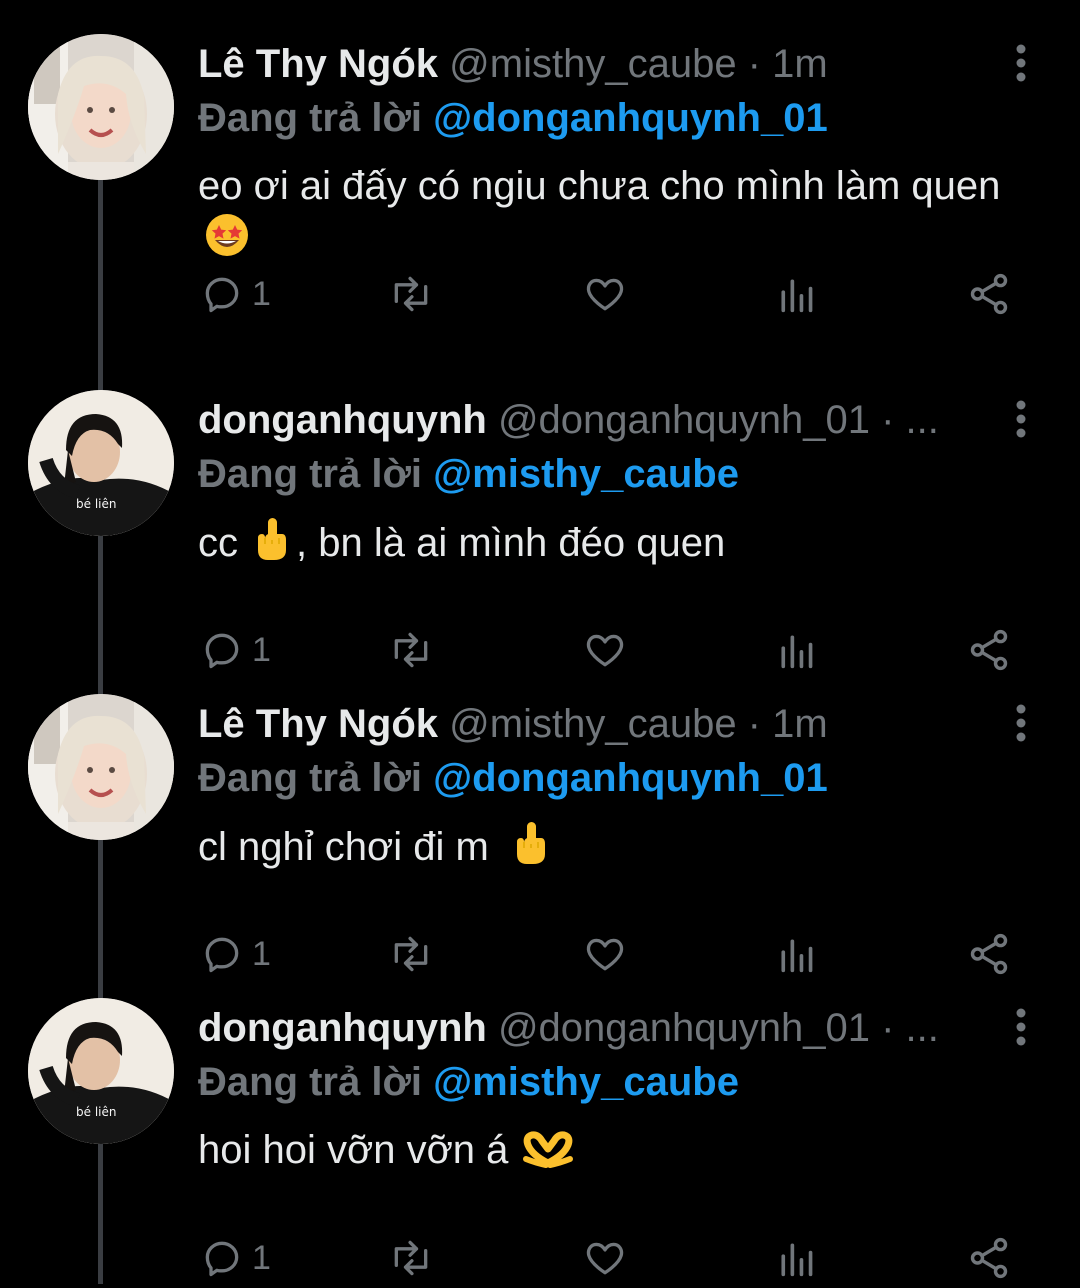 The width and height of the screenshot is (1080, 1288). Describe the element at coordinates (218, 543) in the screenshot. I see `tweet-text-before: cc` at that location.